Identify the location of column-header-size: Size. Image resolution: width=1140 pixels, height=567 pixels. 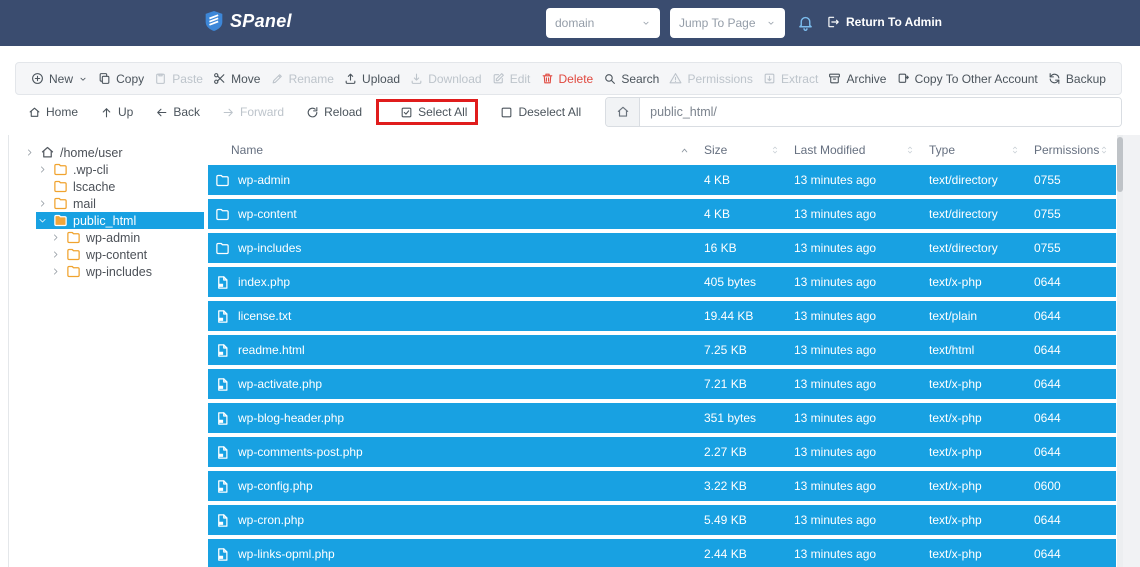
(749, 150).